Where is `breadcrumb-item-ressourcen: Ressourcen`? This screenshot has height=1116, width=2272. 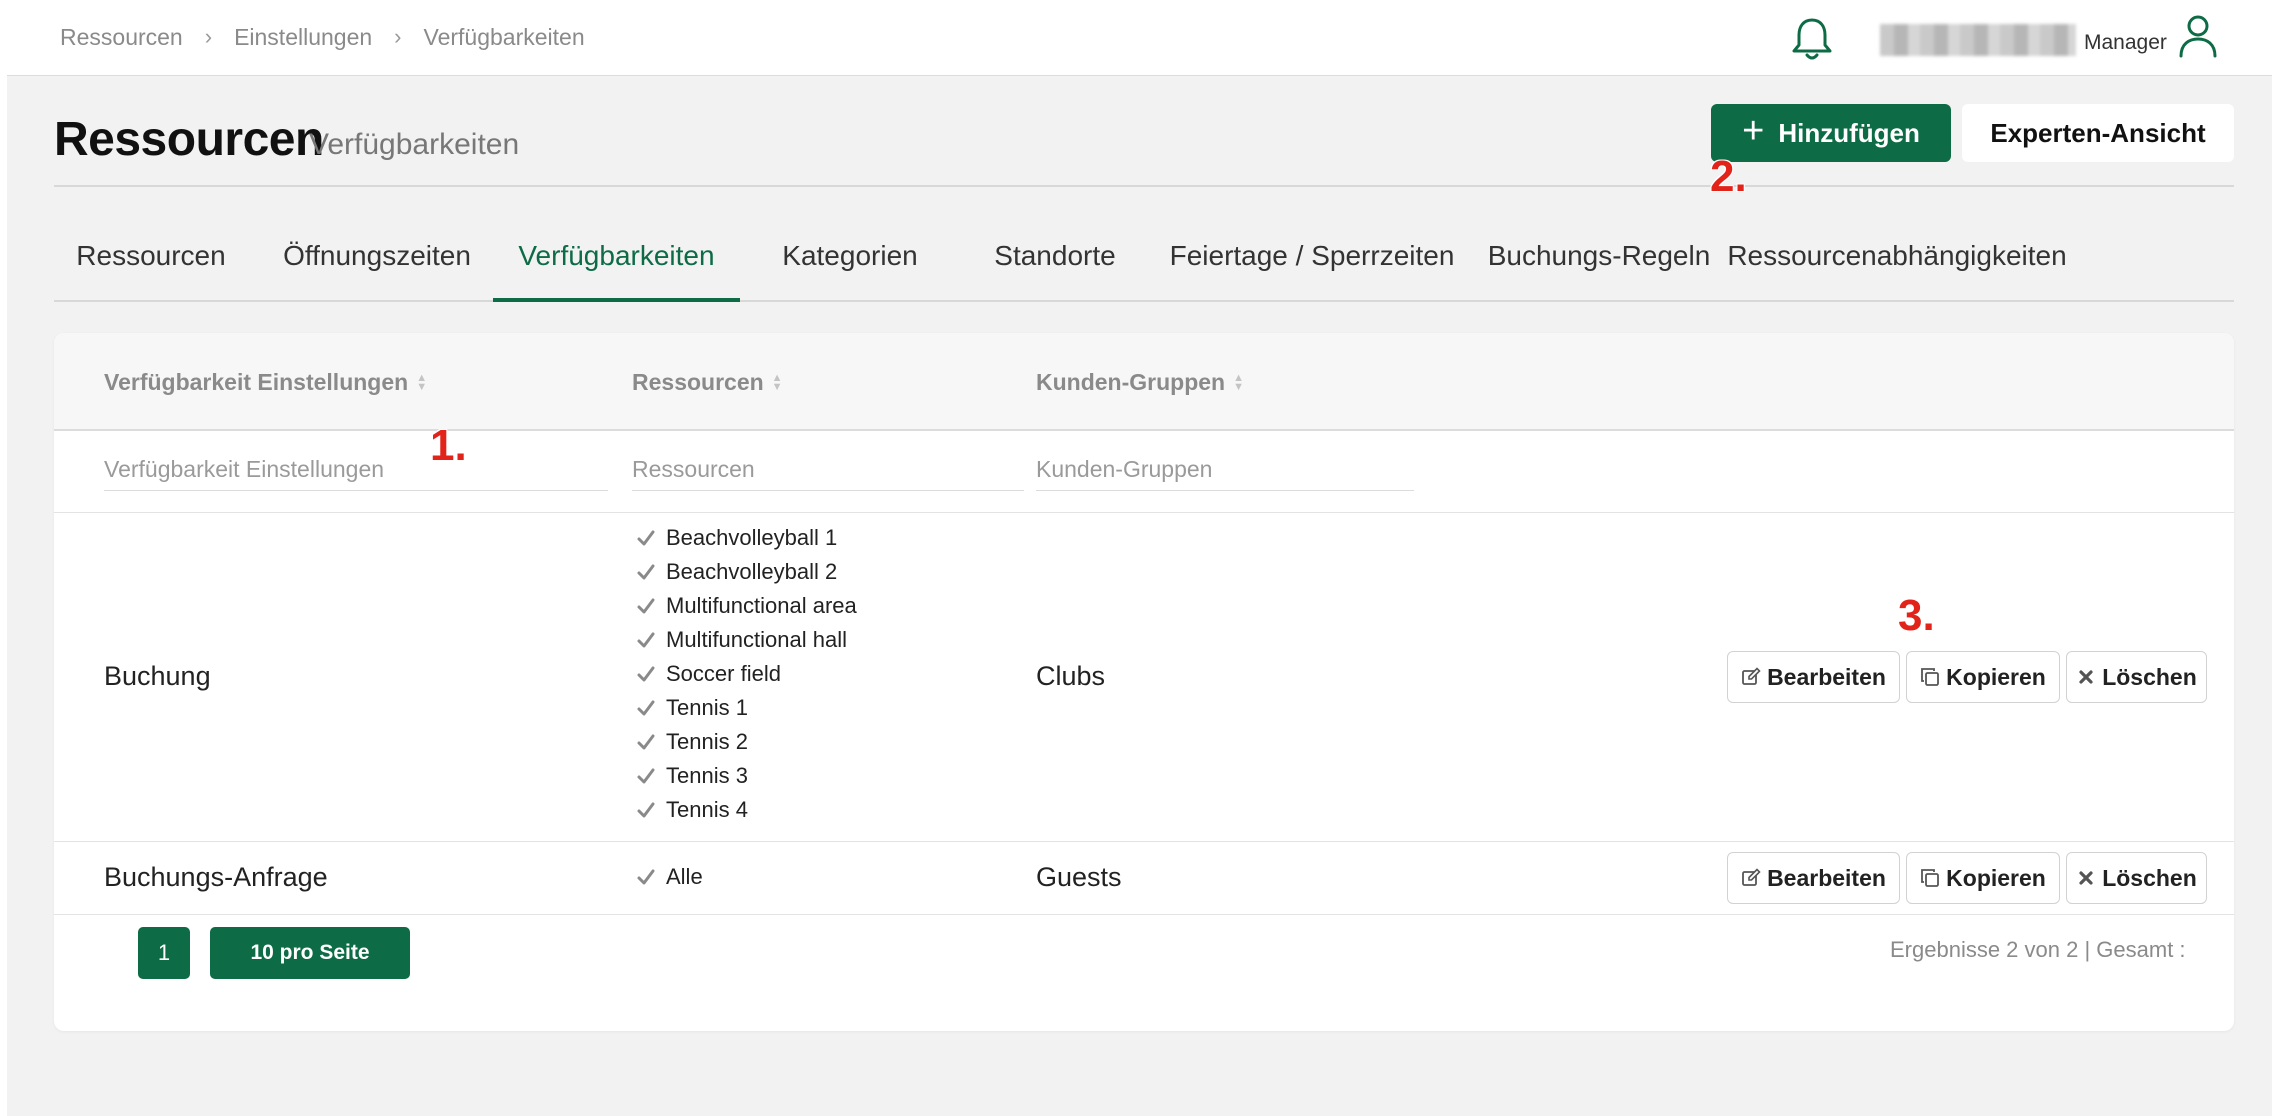 breadcrumb-item-ressourcen: Ressourcen is located at coordinates (121, 37).